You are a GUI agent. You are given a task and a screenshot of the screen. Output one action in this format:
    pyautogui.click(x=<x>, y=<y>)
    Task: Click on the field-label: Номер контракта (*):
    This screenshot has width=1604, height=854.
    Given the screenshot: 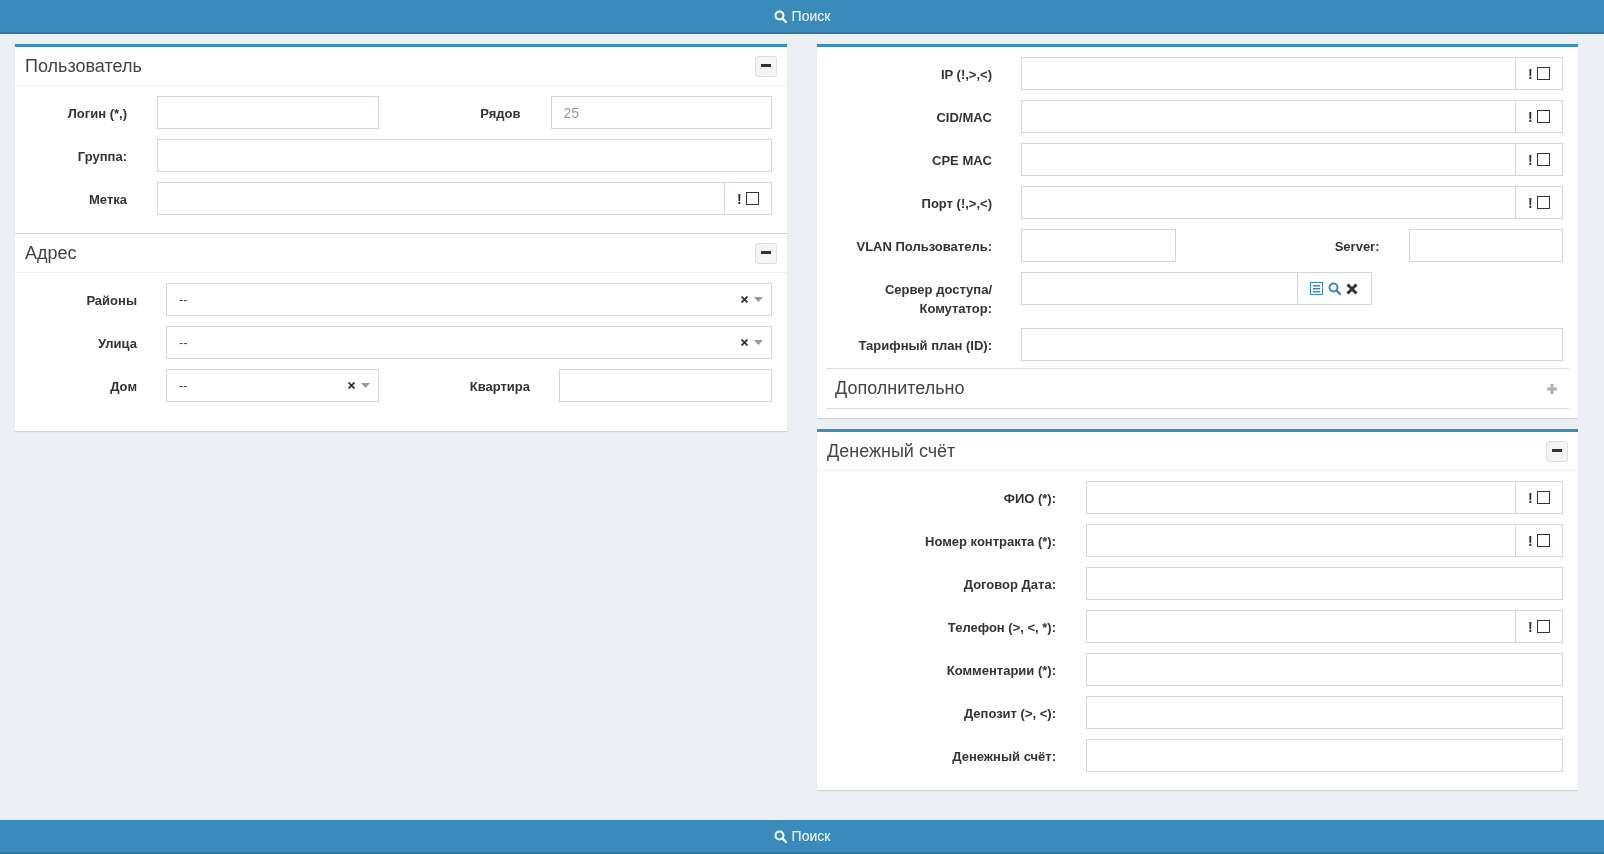 What is the action you would take?
    pyautogui.click(x=990, y=542)
    